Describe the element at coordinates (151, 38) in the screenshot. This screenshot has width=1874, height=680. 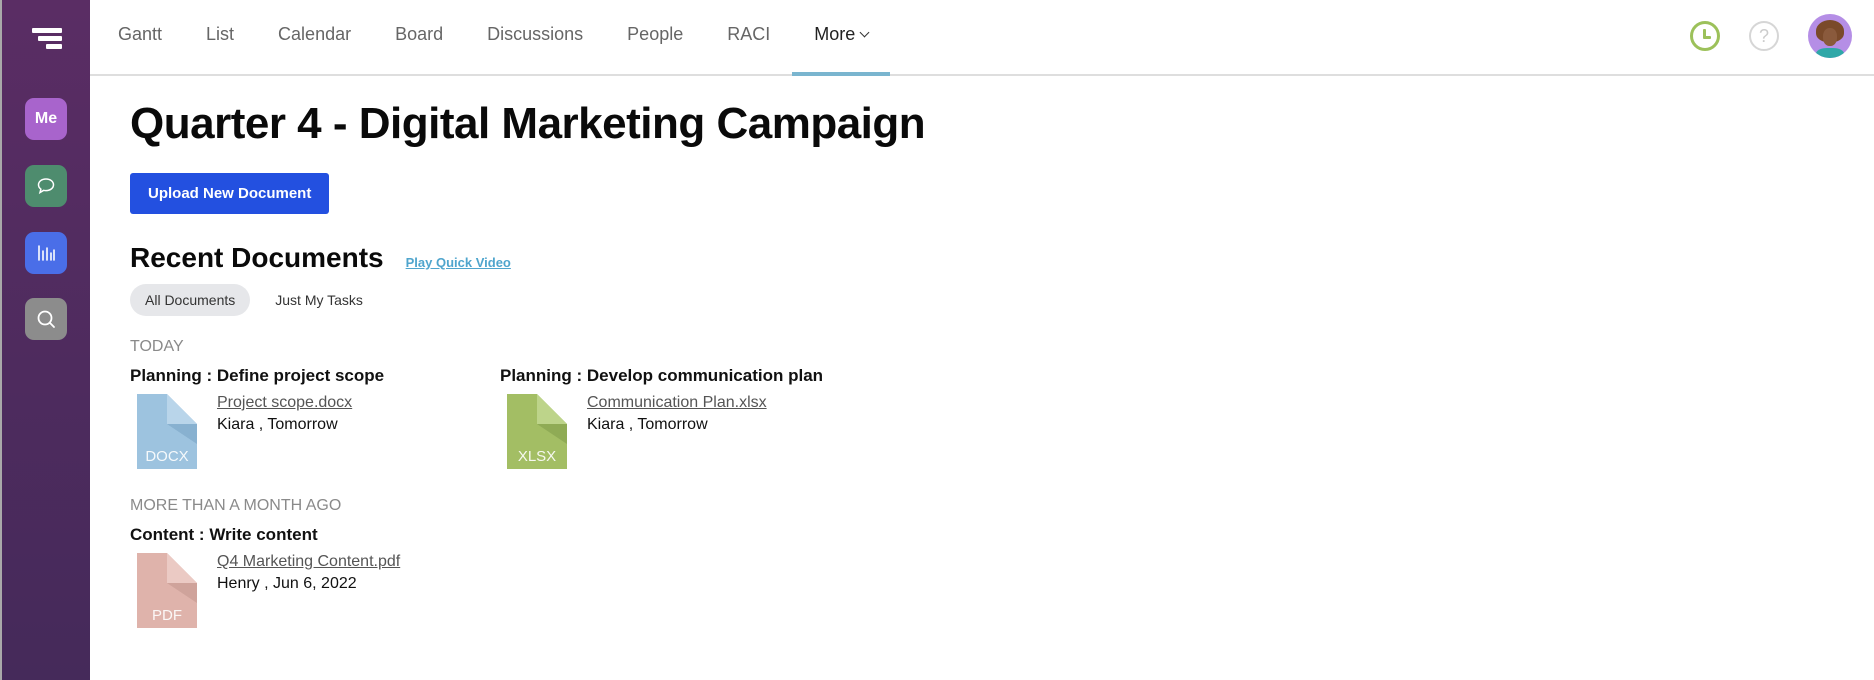
I see `tab-gantt: Gantt` at that location.